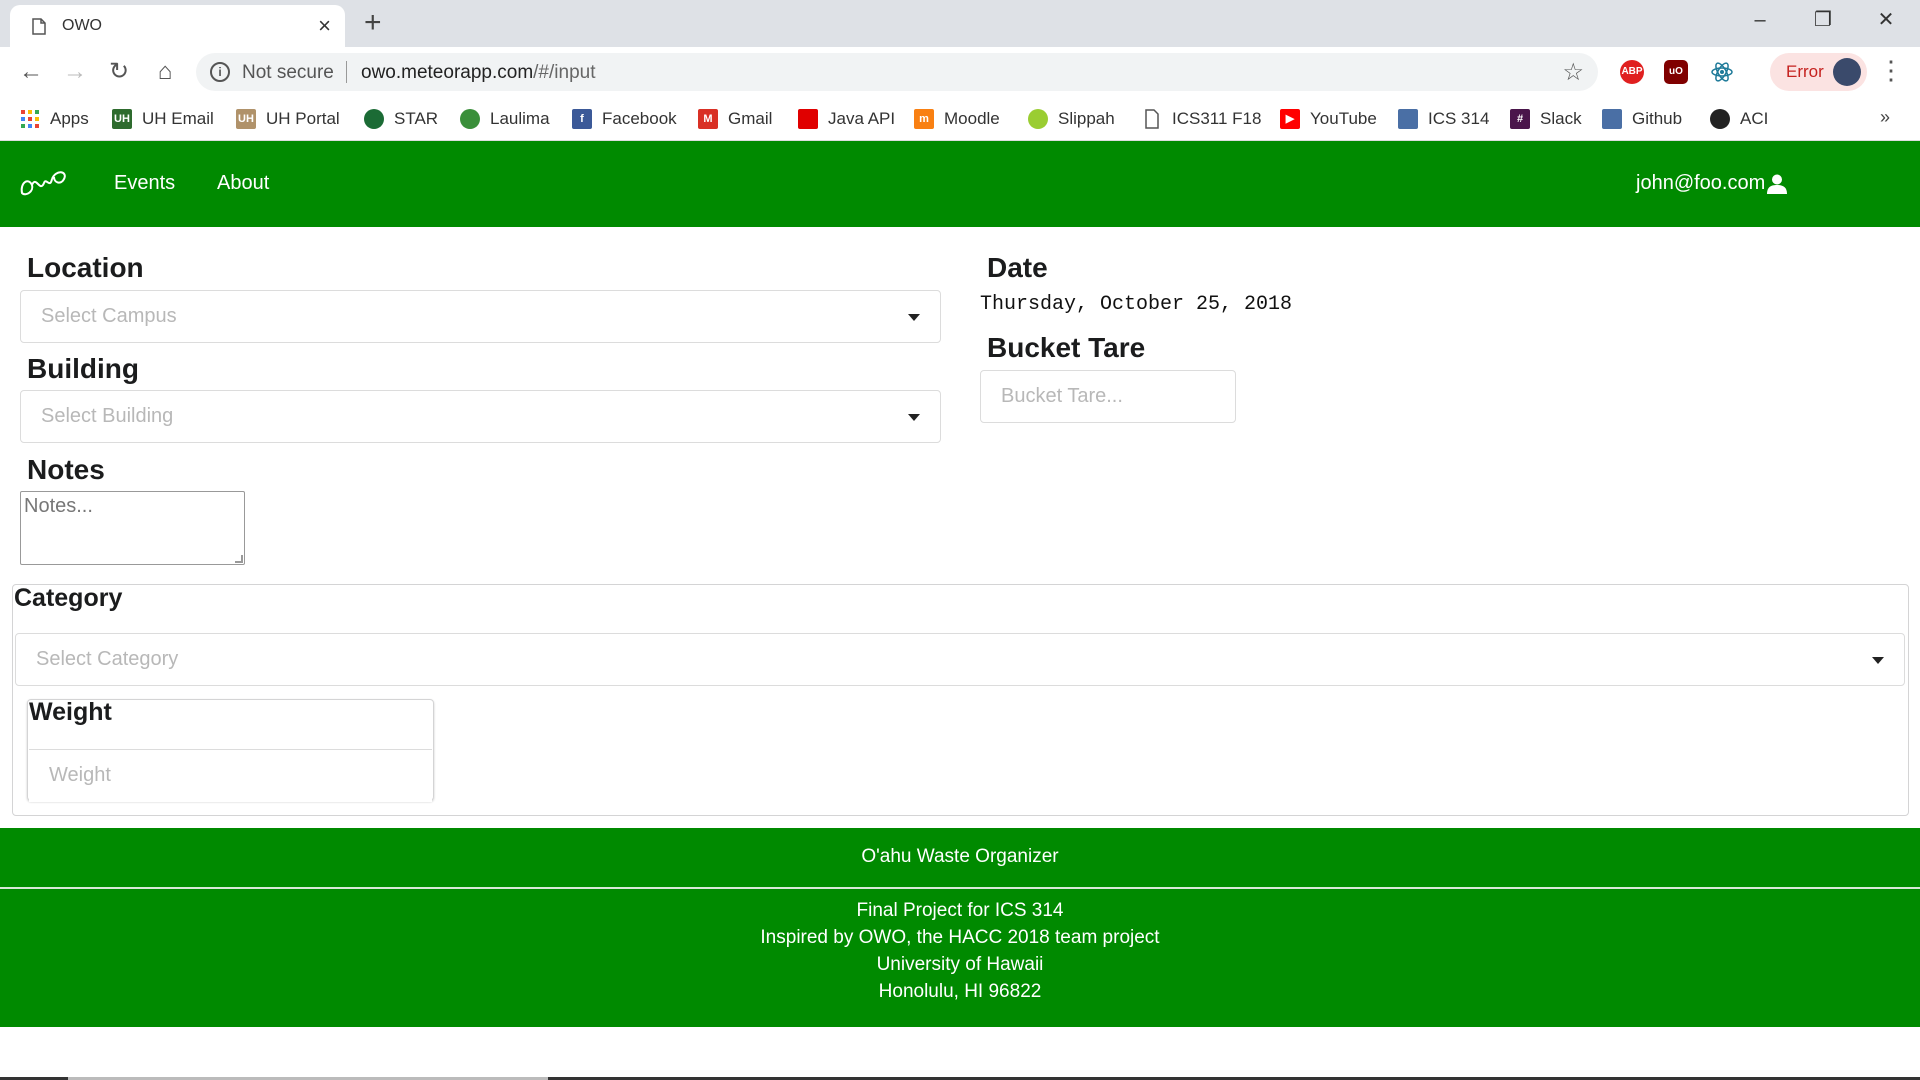 Image resolution: width=1920 pixels, height=1080 pixels. What do you see at coordinates (44, 183) in the screenshot?
I see `owo-logo-icon` at bounding box center [44, 183].